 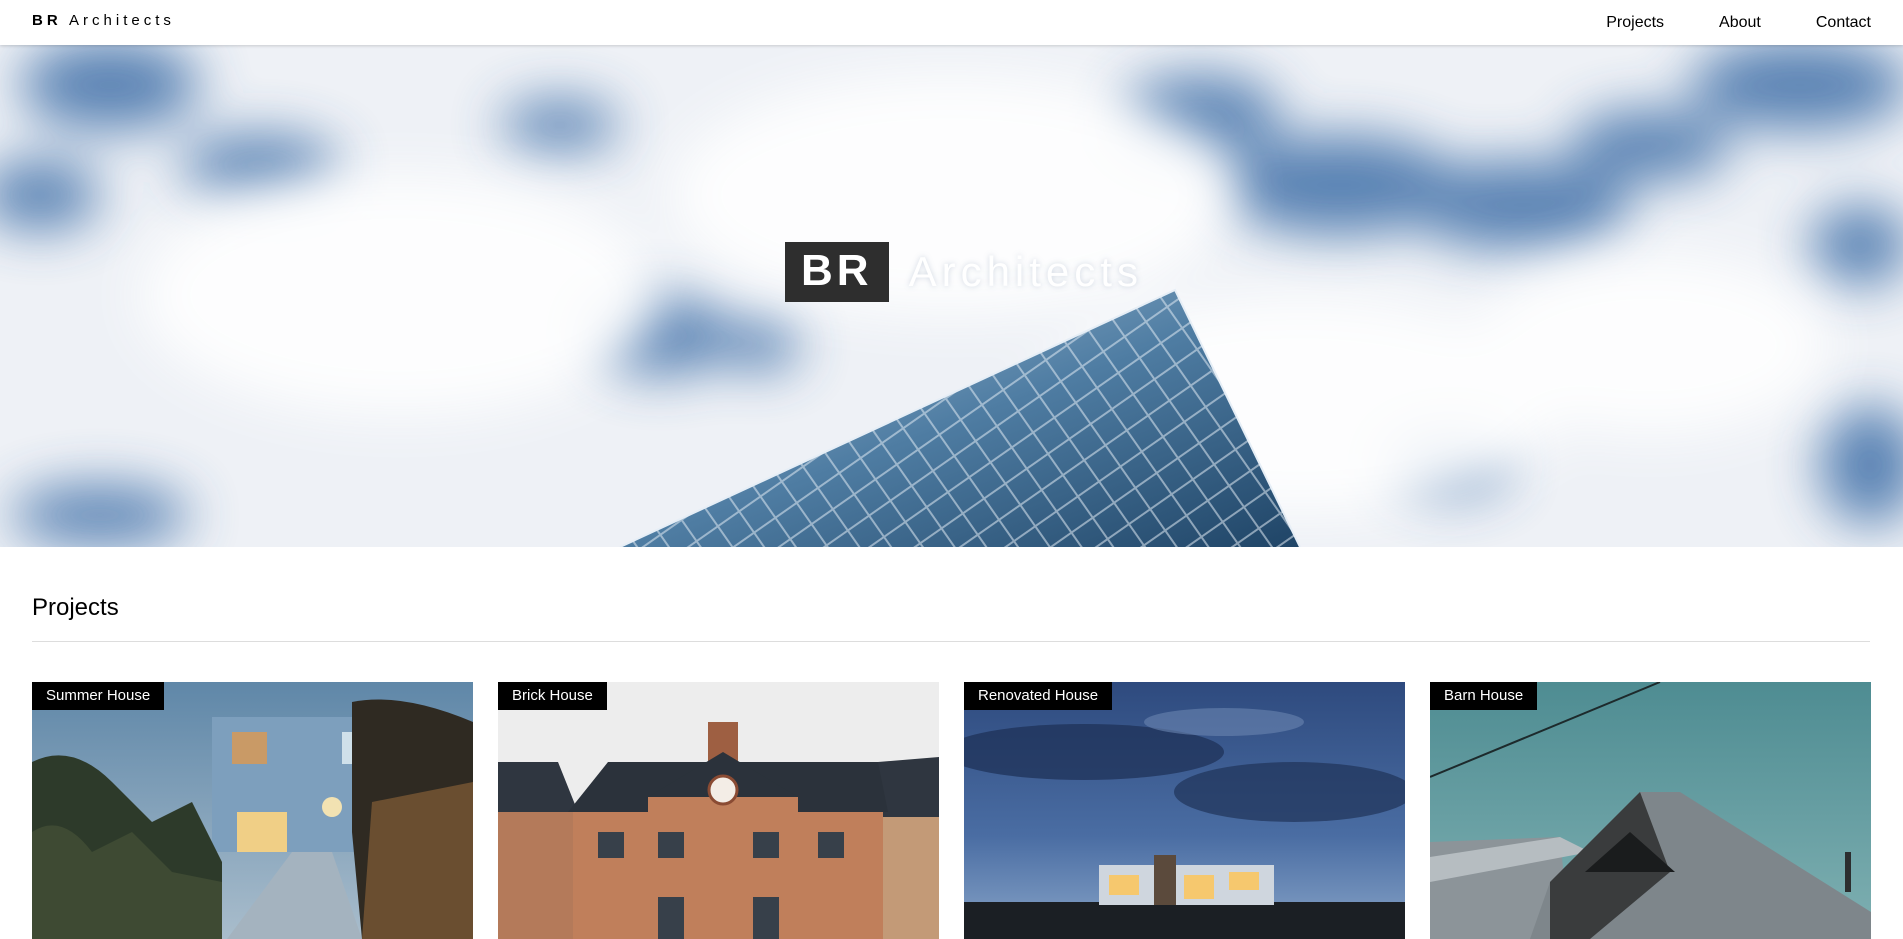 What do you see at coordinates (1635, 22) in the screenshot?
I see `nav-link-projects: Projects` at bounding box center [1635, 22].